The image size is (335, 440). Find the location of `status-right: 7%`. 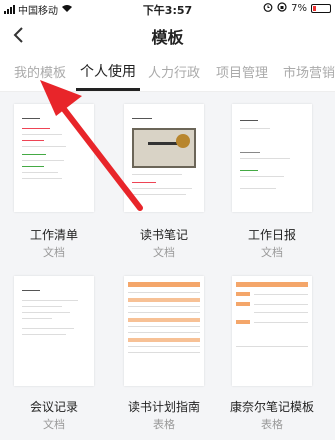

status-right: 7% is located at coordinates (297, 8).